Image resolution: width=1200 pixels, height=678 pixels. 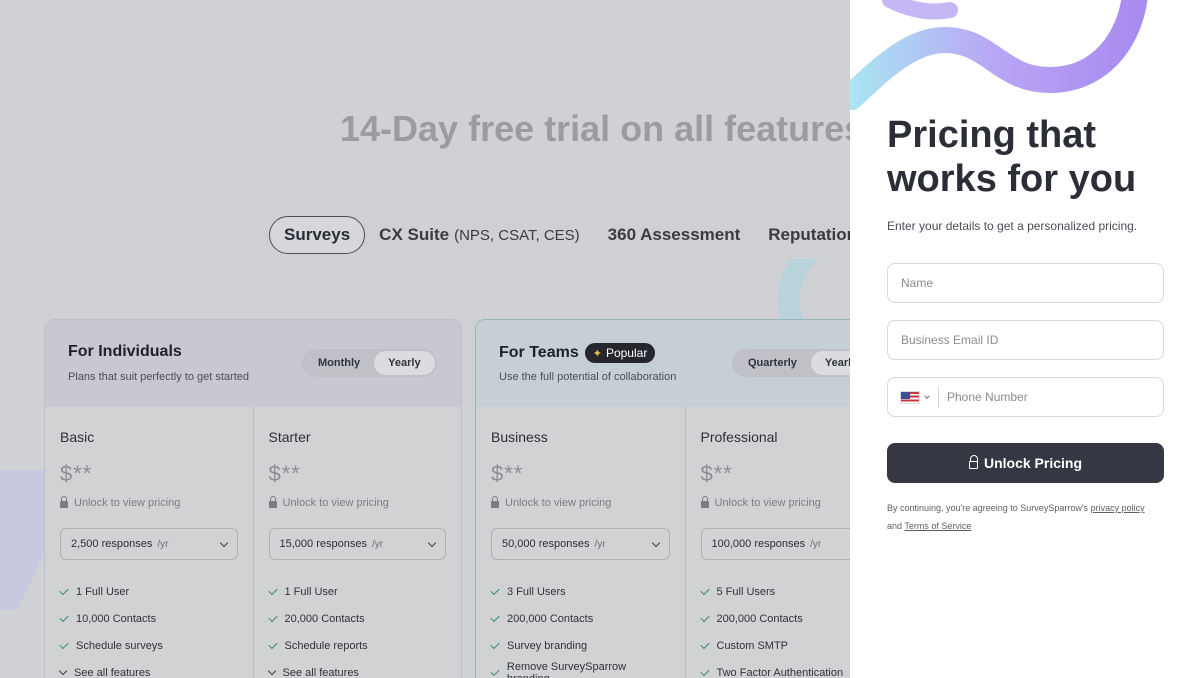 I want to click on feature-text: Remove SurveySparrow branding, so click(x=566, y=669).